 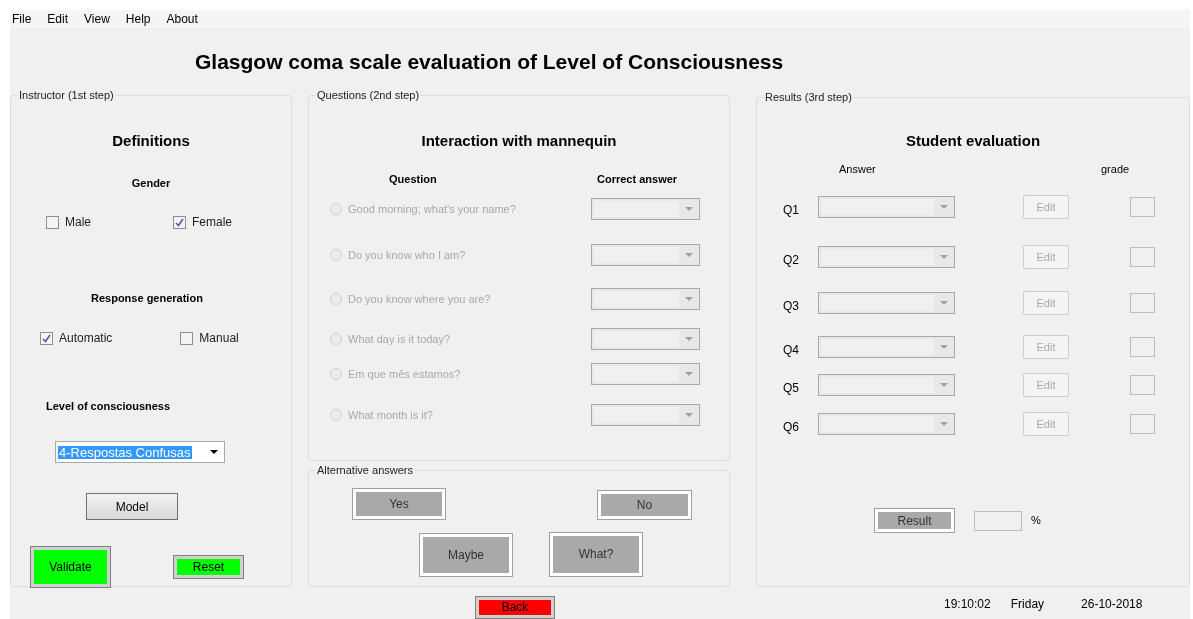 I want to click on column-header: Answer, so click(x=858, y=169).